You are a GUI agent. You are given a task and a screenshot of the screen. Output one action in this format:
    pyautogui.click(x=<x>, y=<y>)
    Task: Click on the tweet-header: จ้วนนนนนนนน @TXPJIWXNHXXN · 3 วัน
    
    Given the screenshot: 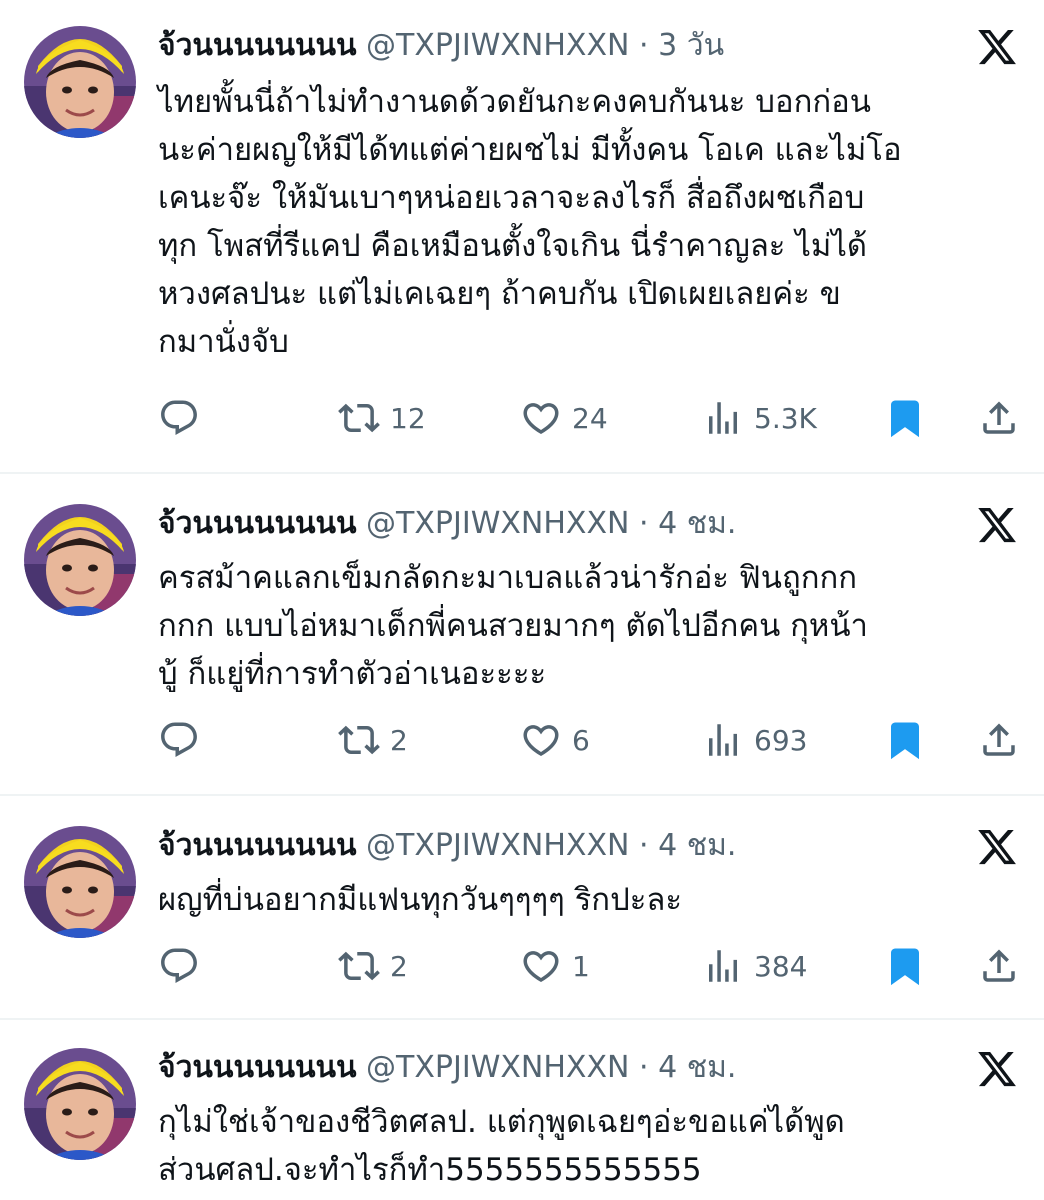 What is the action you would take?
    pyautogui.click(x=556, y=46)
    